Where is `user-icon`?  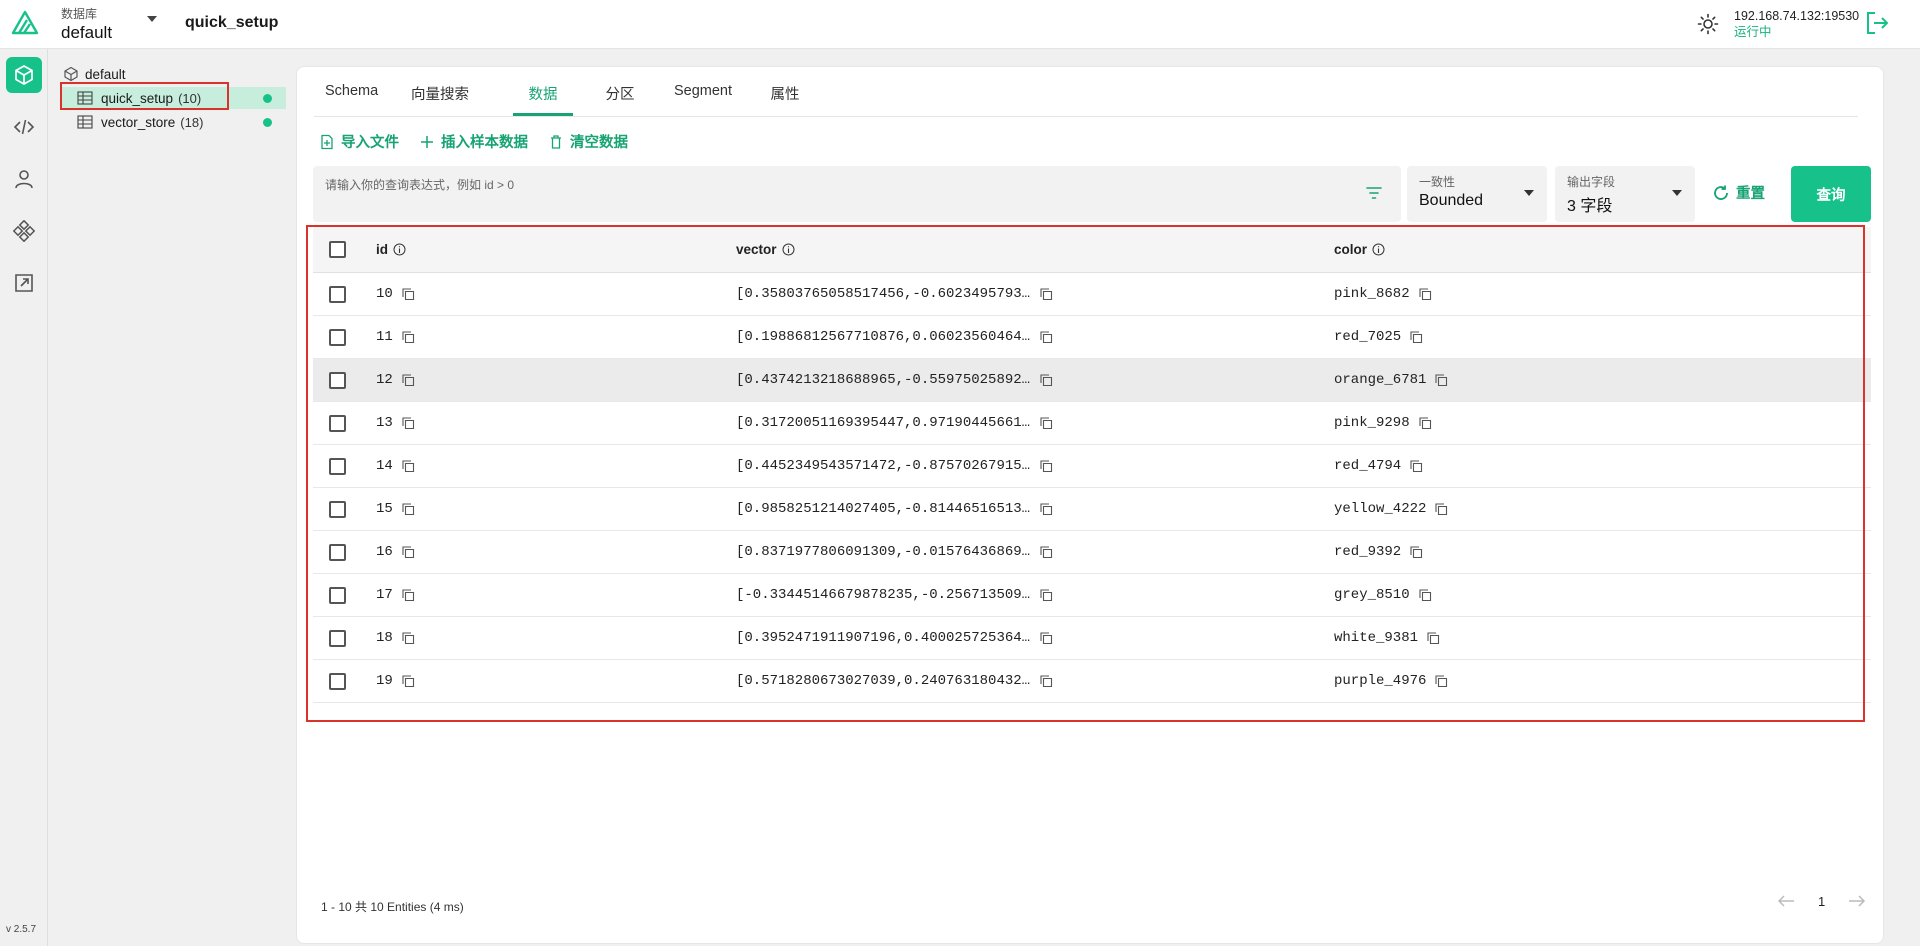 user-icon is located at coordinates (24, 179).